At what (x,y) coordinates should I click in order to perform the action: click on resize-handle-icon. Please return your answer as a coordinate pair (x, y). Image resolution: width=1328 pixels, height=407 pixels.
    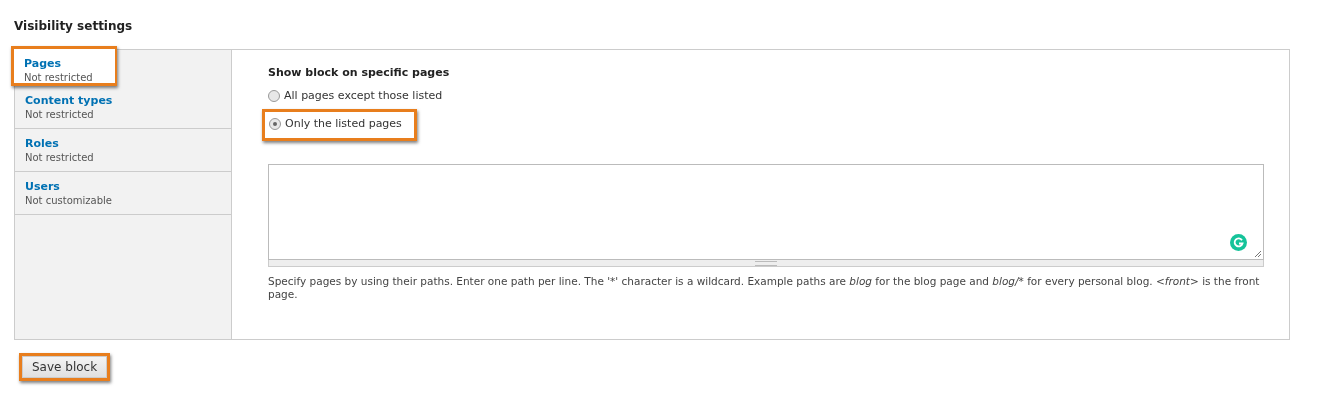
    Looking at the image, I should click on (1258, 254).